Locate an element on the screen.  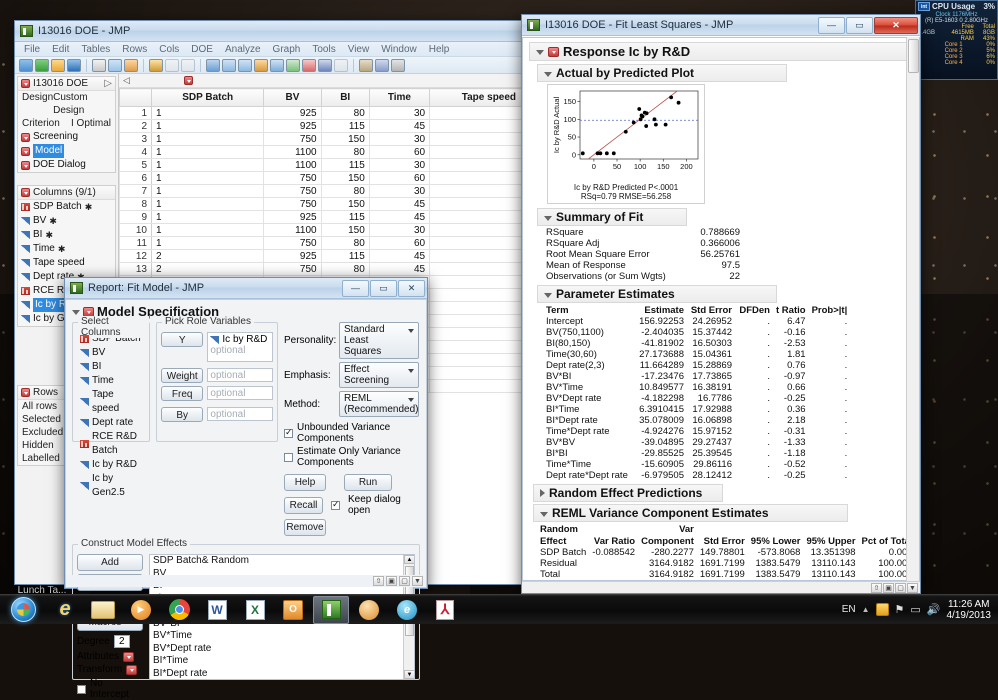
show-hidden-icons-button: ▲ is located at coordinates (866, 609).